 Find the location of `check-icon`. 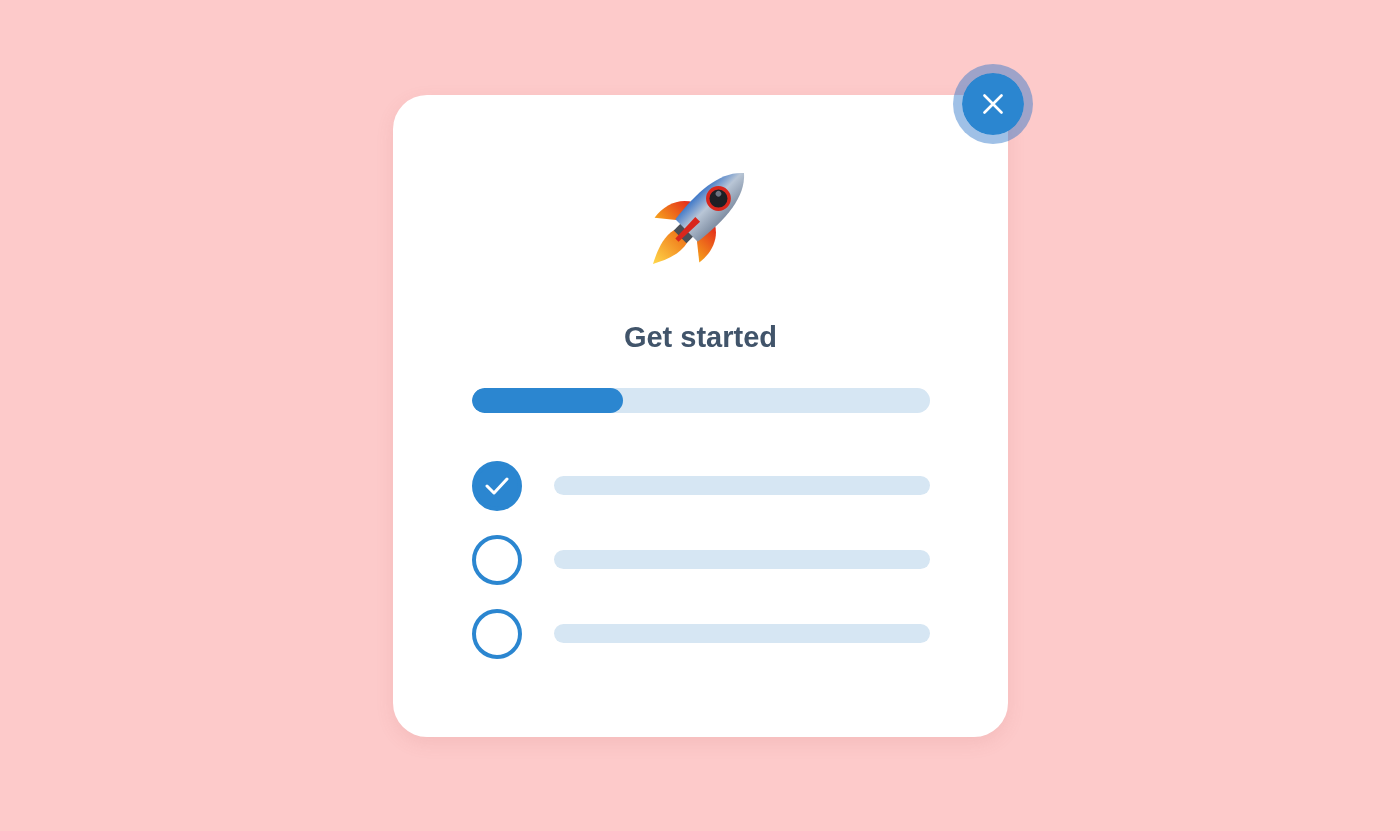

check-icon is located at coordinates (496, 485).